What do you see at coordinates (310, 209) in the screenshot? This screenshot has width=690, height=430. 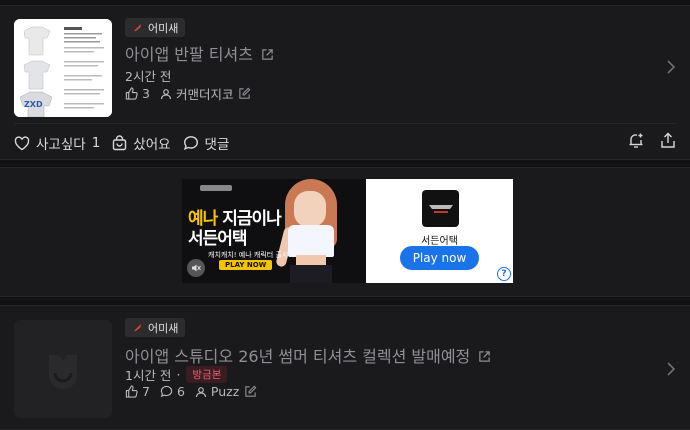 I see `ad-character-face` at bounding box center [310, 209].